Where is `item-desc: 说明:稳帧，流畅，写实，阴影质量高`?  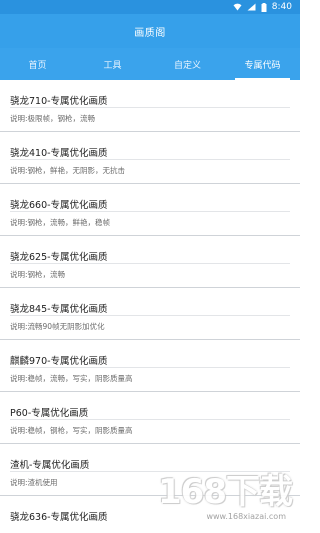 item-desc: 说明:稳帧，流畅，写实，阴影质量高 is located at coordinates (71, 378).